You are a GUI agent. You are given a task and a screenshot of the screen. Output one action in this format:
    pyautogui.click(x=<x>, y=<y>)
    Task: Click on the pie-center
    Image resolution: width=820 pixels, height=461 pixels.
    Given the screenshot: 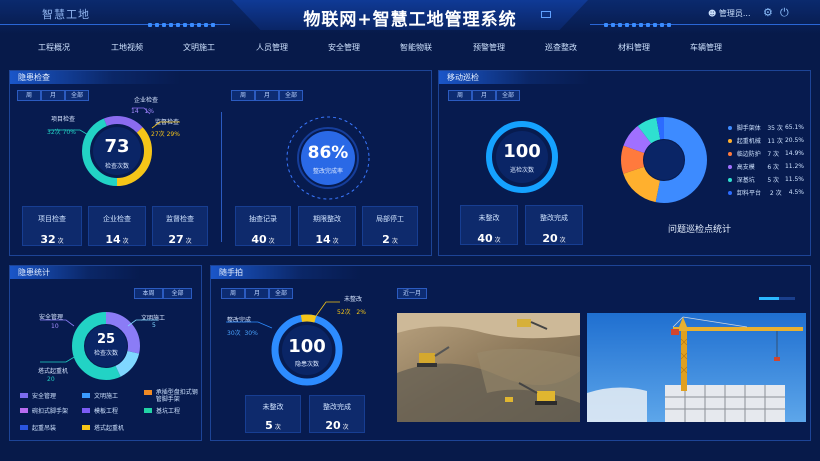 What is the action you would take?
    pyautogui.click(x=664, y=160)
    